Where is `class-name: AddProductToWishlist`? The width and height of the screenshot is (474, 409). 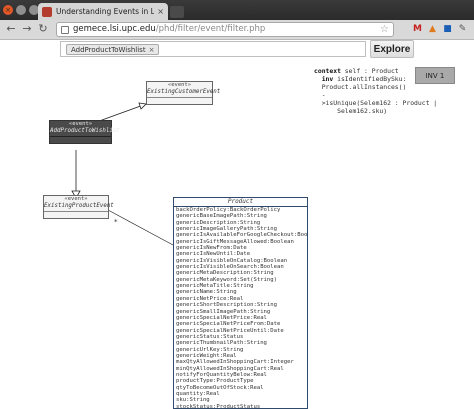 class-name: AddProductToWishlist is located at coordinates (85, 132).